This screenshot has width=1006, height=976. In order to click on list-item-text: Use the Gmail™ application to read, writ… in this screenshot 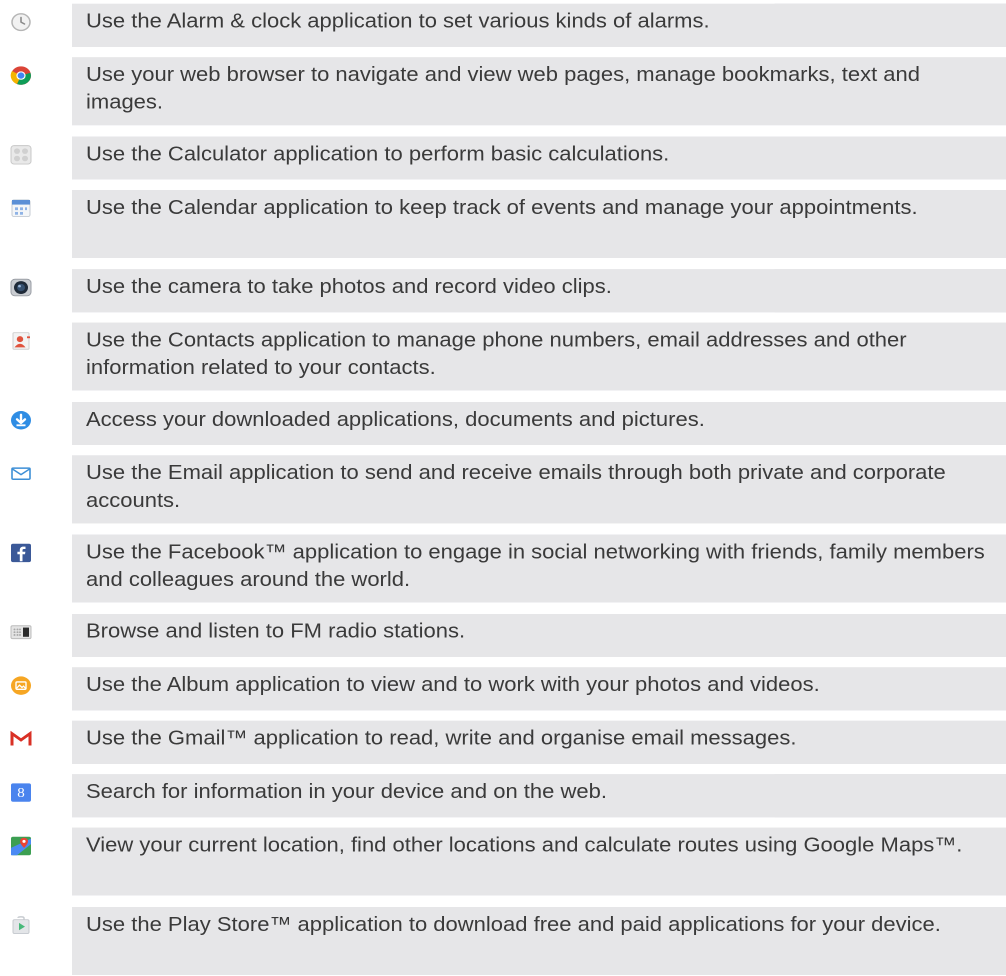, I will do `click(441, 738)`.